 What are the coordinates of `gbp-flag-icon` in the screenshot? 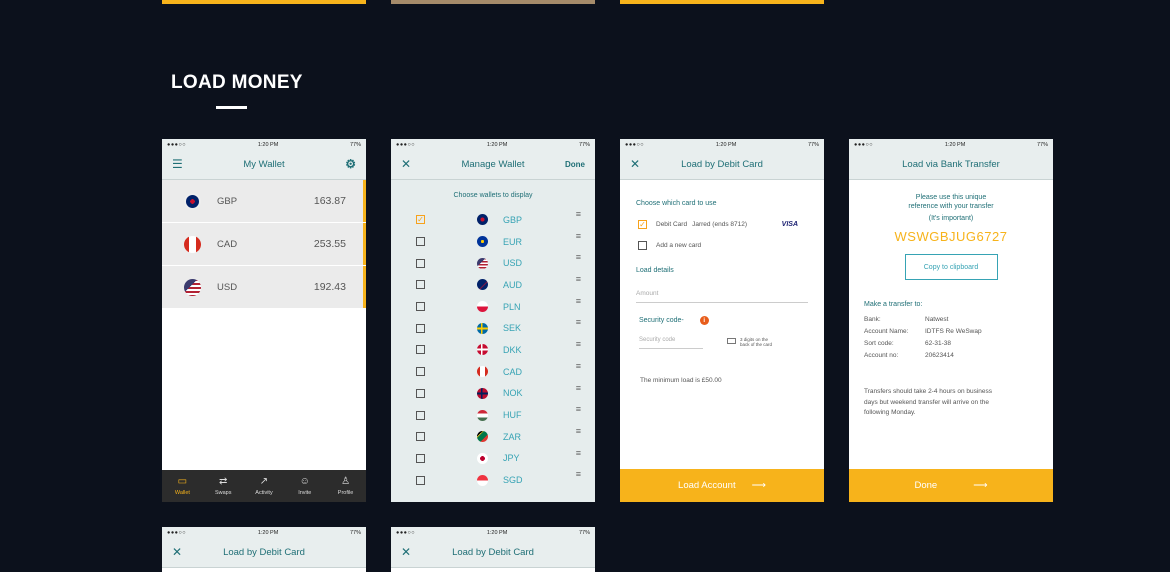 It's located at (482, 220).